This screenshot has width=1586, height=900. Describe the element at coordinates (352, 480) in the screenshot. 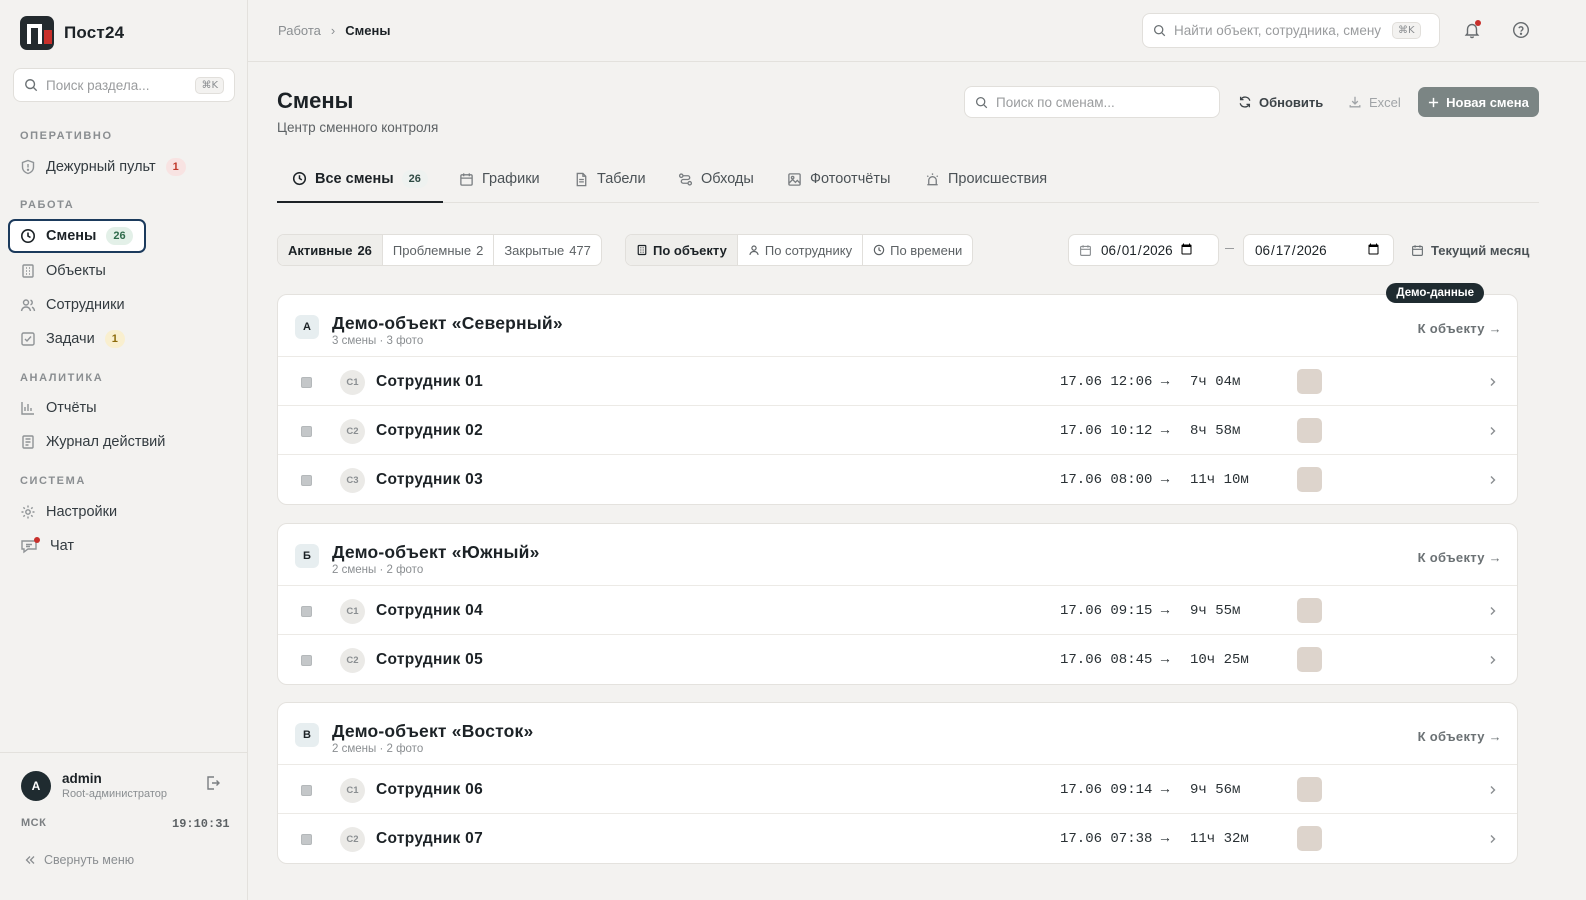

I see `employee-avatar: С3` at that location.